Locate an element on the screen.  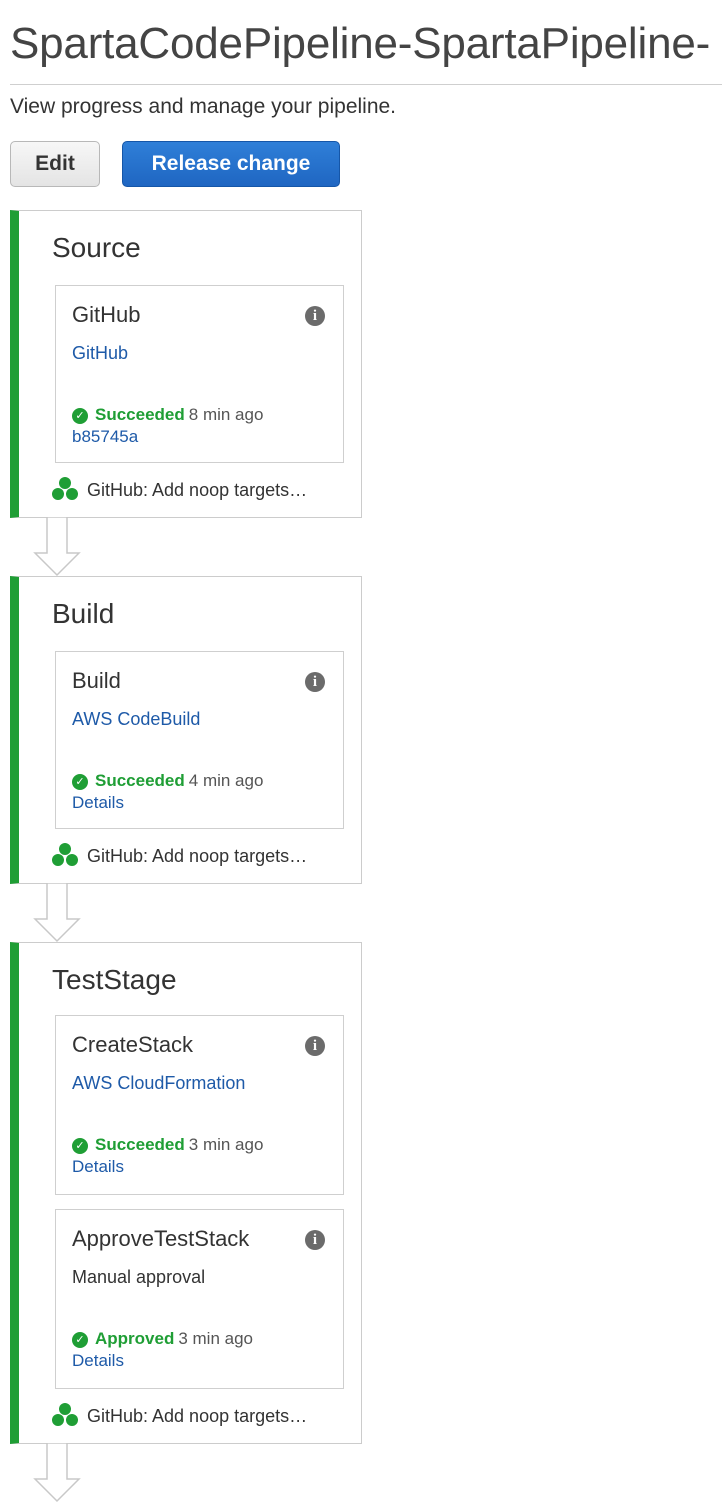
title-divider is located at coordinates (366, 84).